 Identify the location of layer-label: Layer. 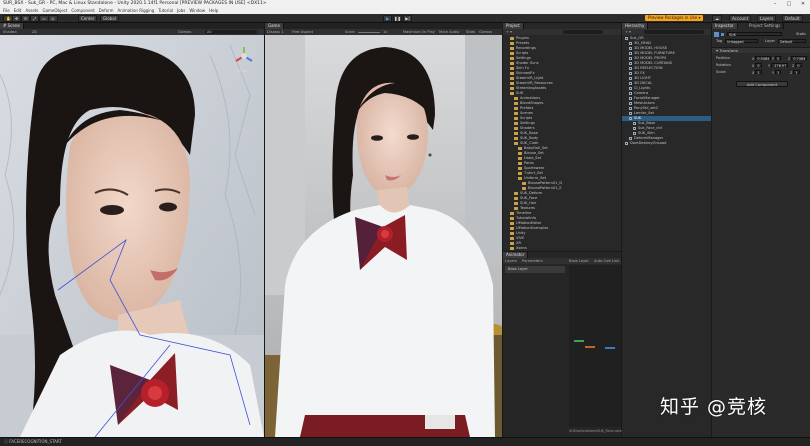
(770, 41).